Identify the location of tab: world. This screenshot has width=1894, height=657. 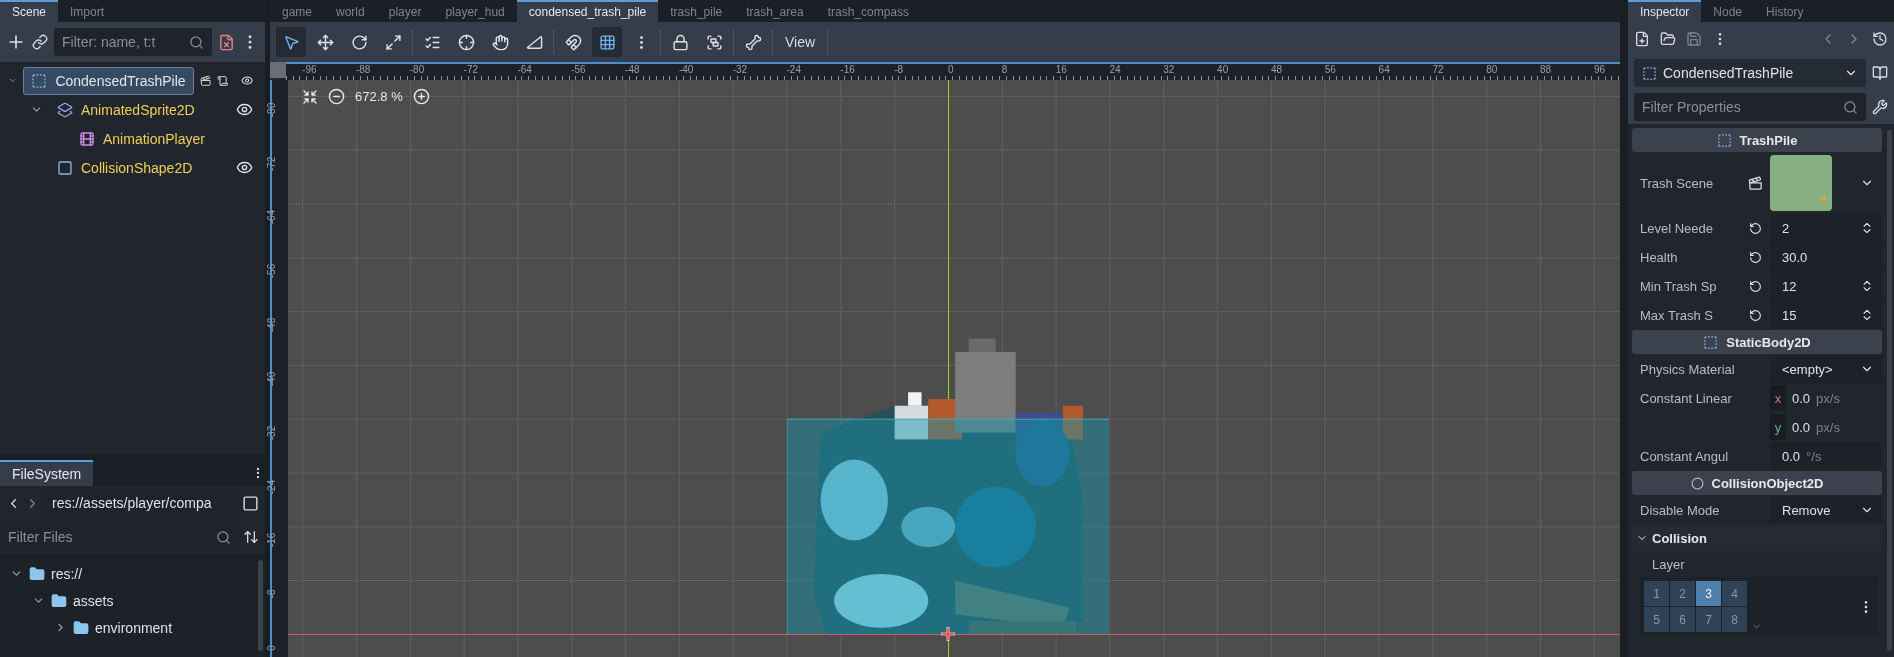
(350, 11).